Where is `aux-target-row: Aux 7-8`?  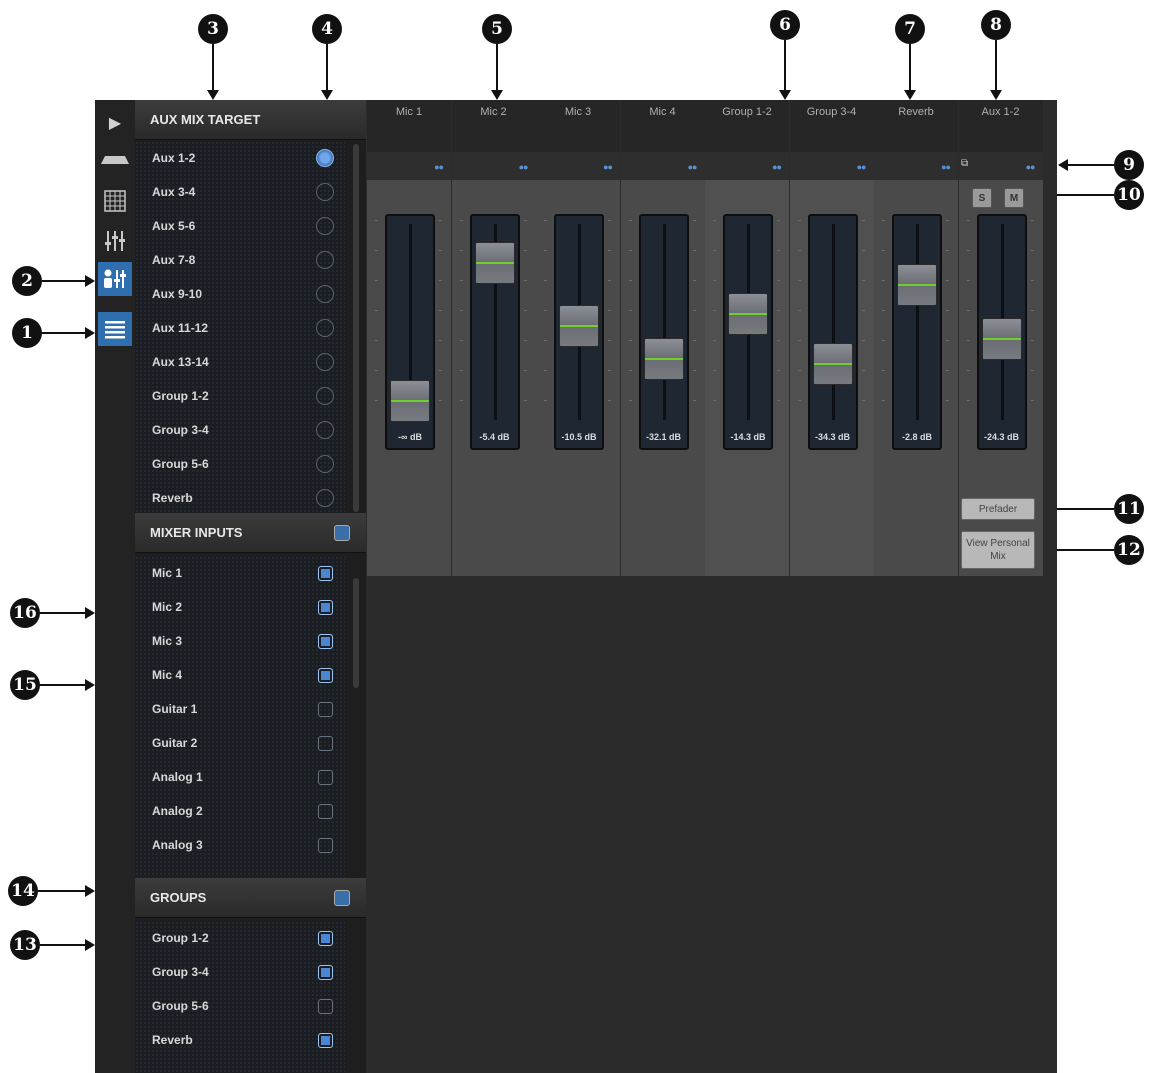 aux-target-row: Aux 7-8 is located at coordinates (240, 260).